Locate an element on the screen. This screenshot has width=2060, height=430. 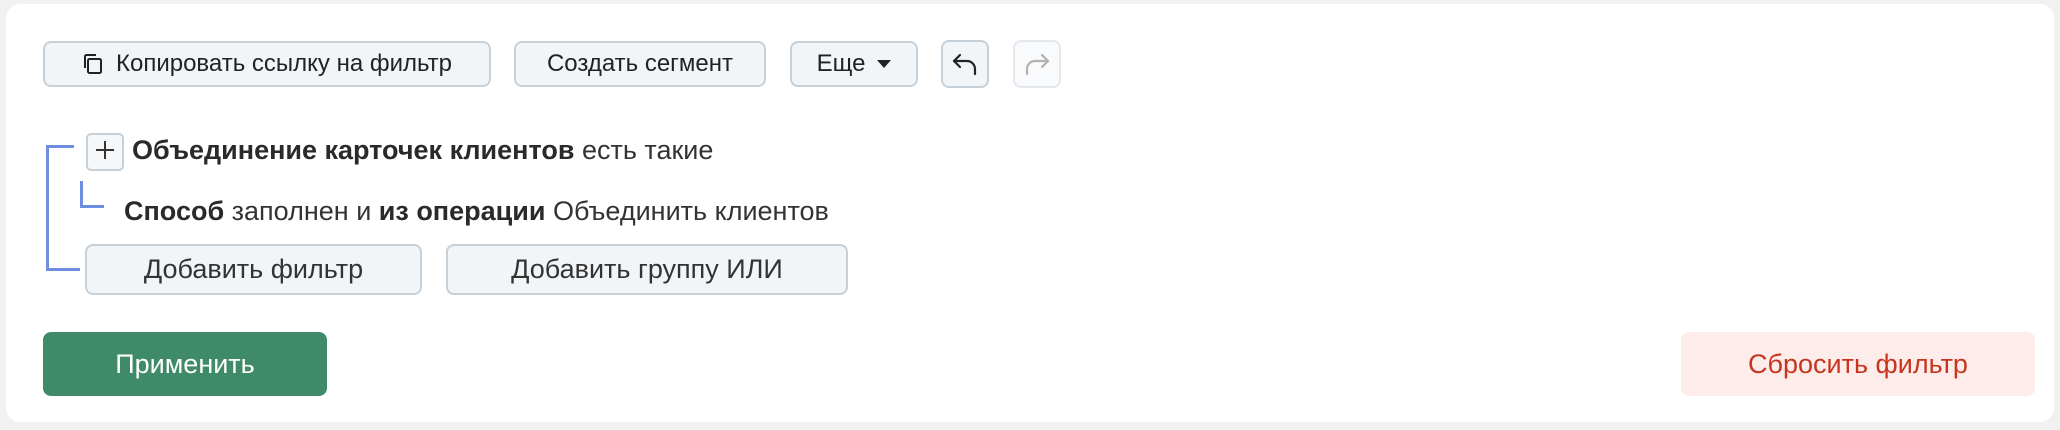
add-filter-label: Добавить фильтр is located at coordinates (253, 269).